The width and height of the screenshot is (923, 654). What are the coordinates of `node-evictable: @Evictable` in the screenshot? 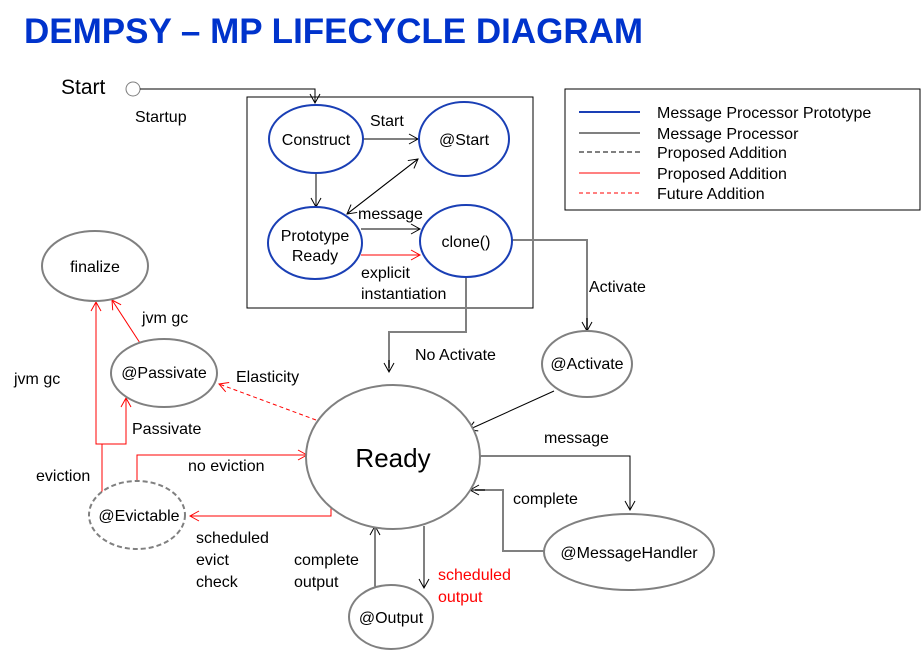 It's located at (137, 515).